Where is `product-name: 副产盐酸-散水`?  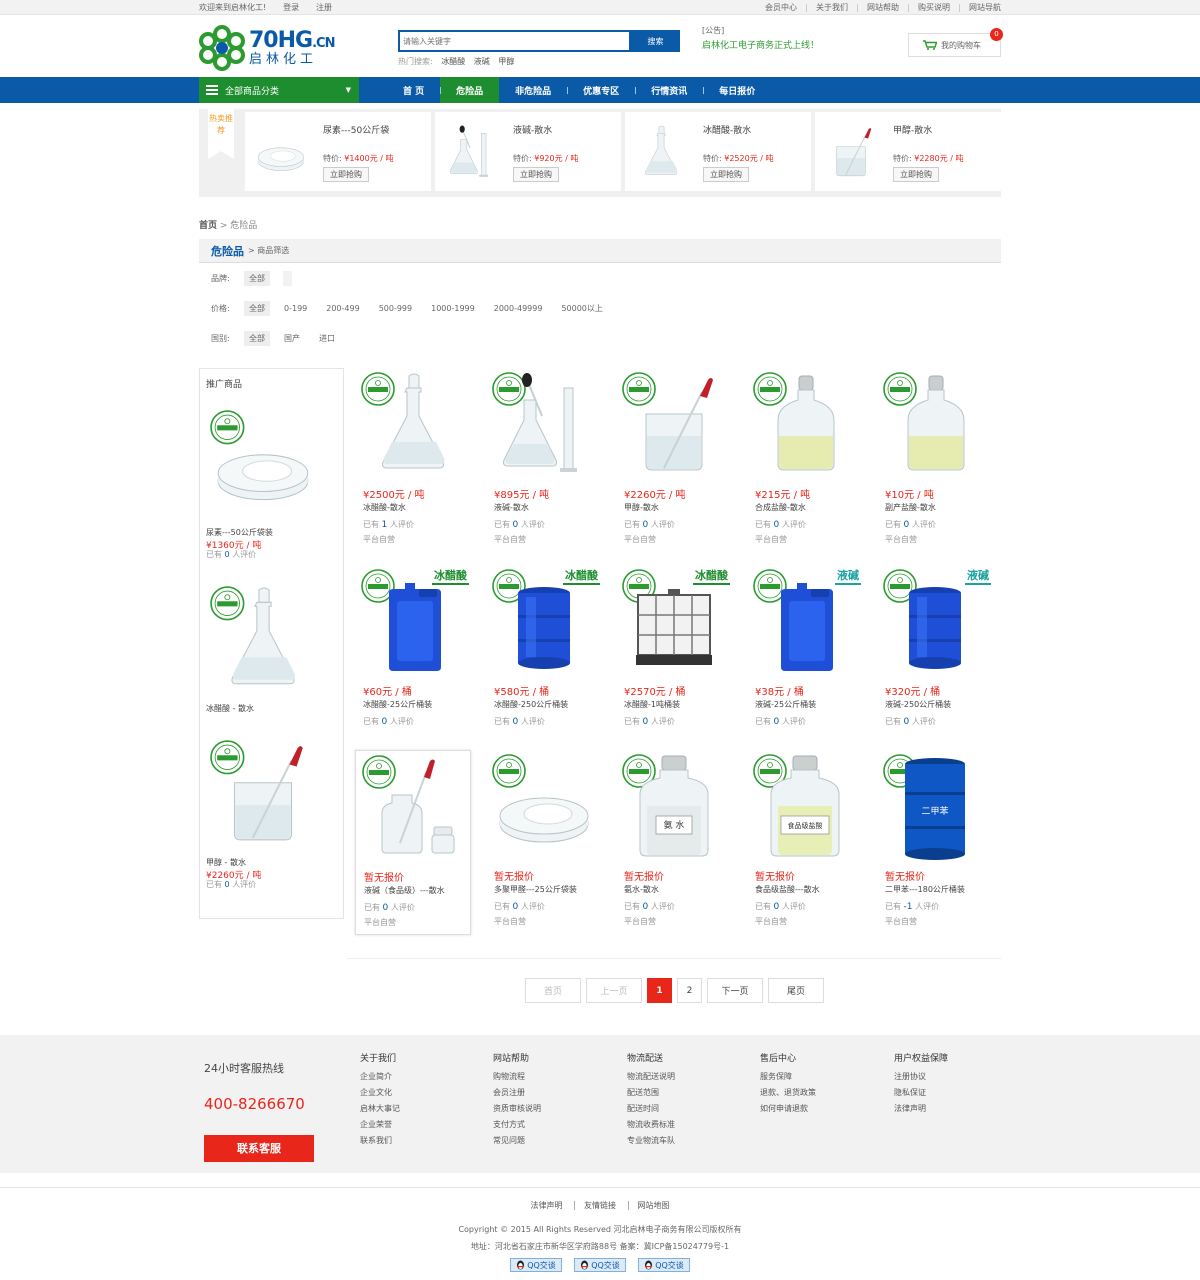 product-name: 副产盐酸-散水 is located at coordinates (910, 507).